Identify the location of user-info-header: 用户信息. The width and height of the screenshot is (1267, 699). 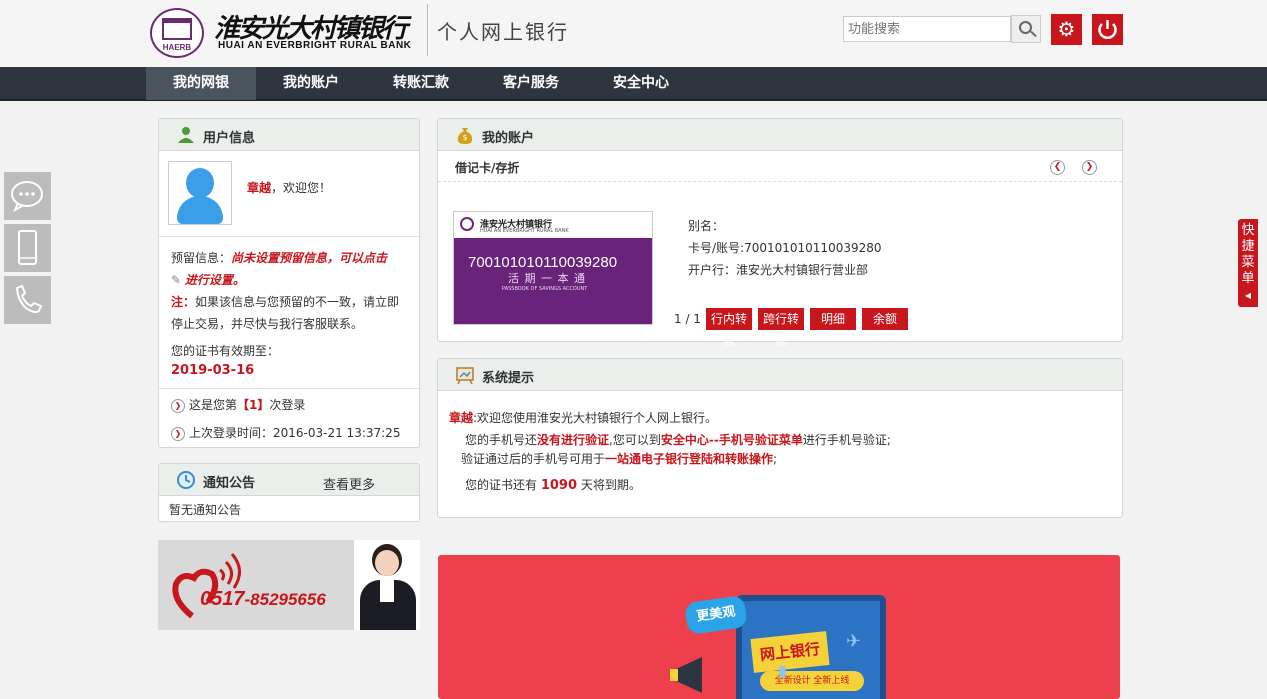
(289, 135).